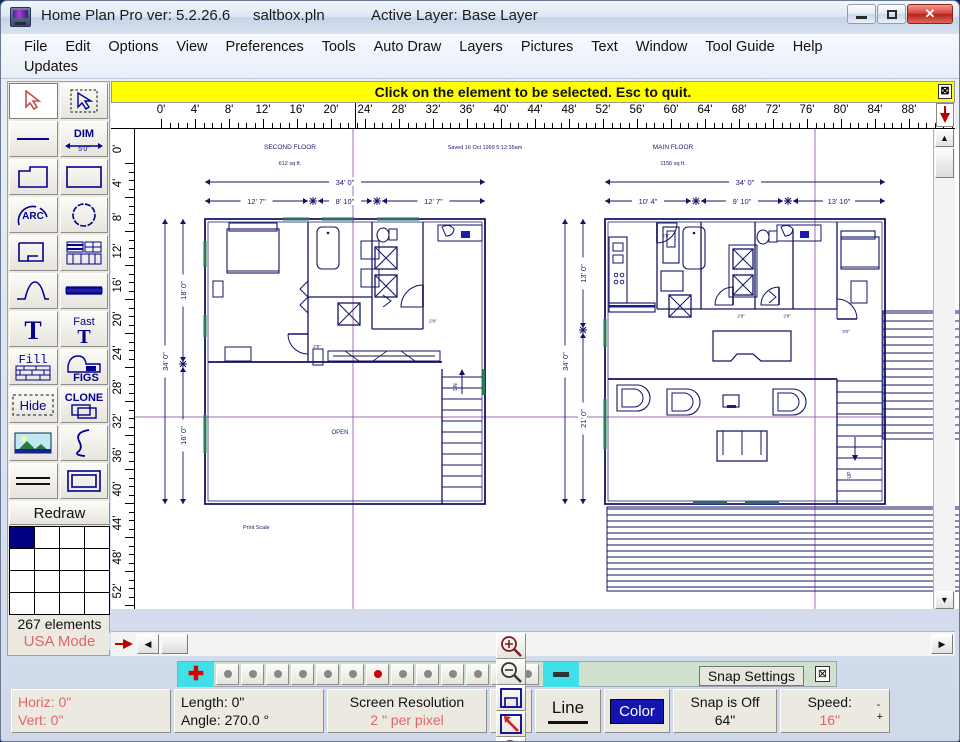 Image resolution: width=960 pixels, height=742 pixels. I want to click on beam-tool, so click(83, 291).